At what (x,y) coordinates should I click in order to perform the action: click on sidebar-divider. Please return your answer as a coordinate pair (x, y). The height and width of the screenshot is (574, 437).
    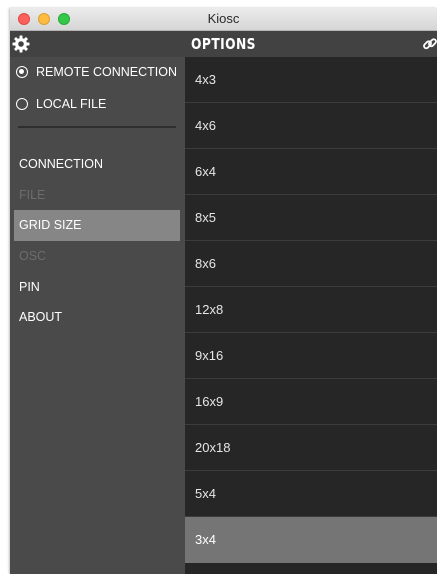
    Looking at the image, I should click on (97, 127).